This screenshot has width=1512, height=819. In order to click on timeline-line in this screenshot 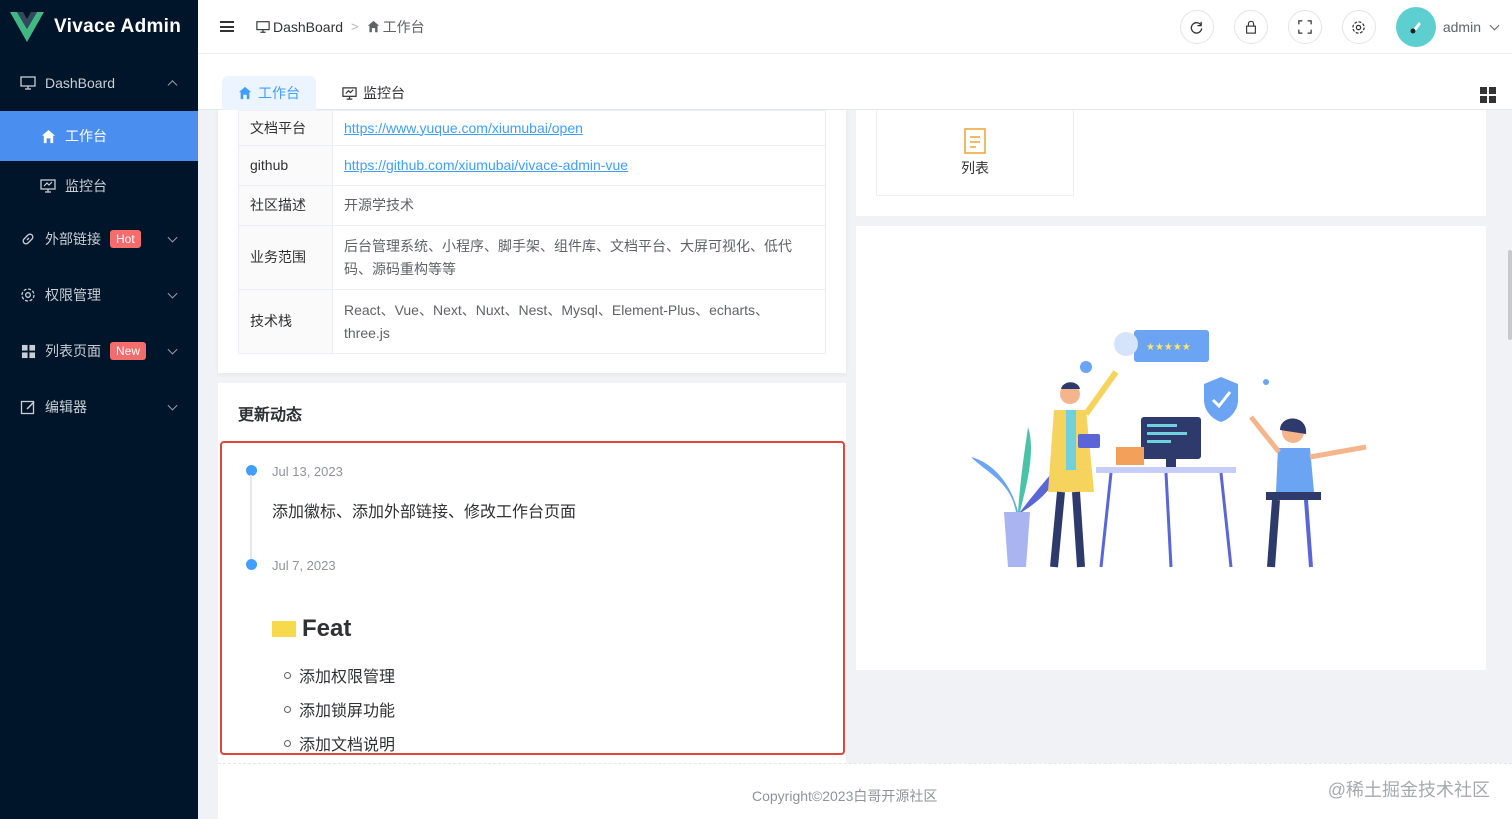, I will do `click(251, 518)`.